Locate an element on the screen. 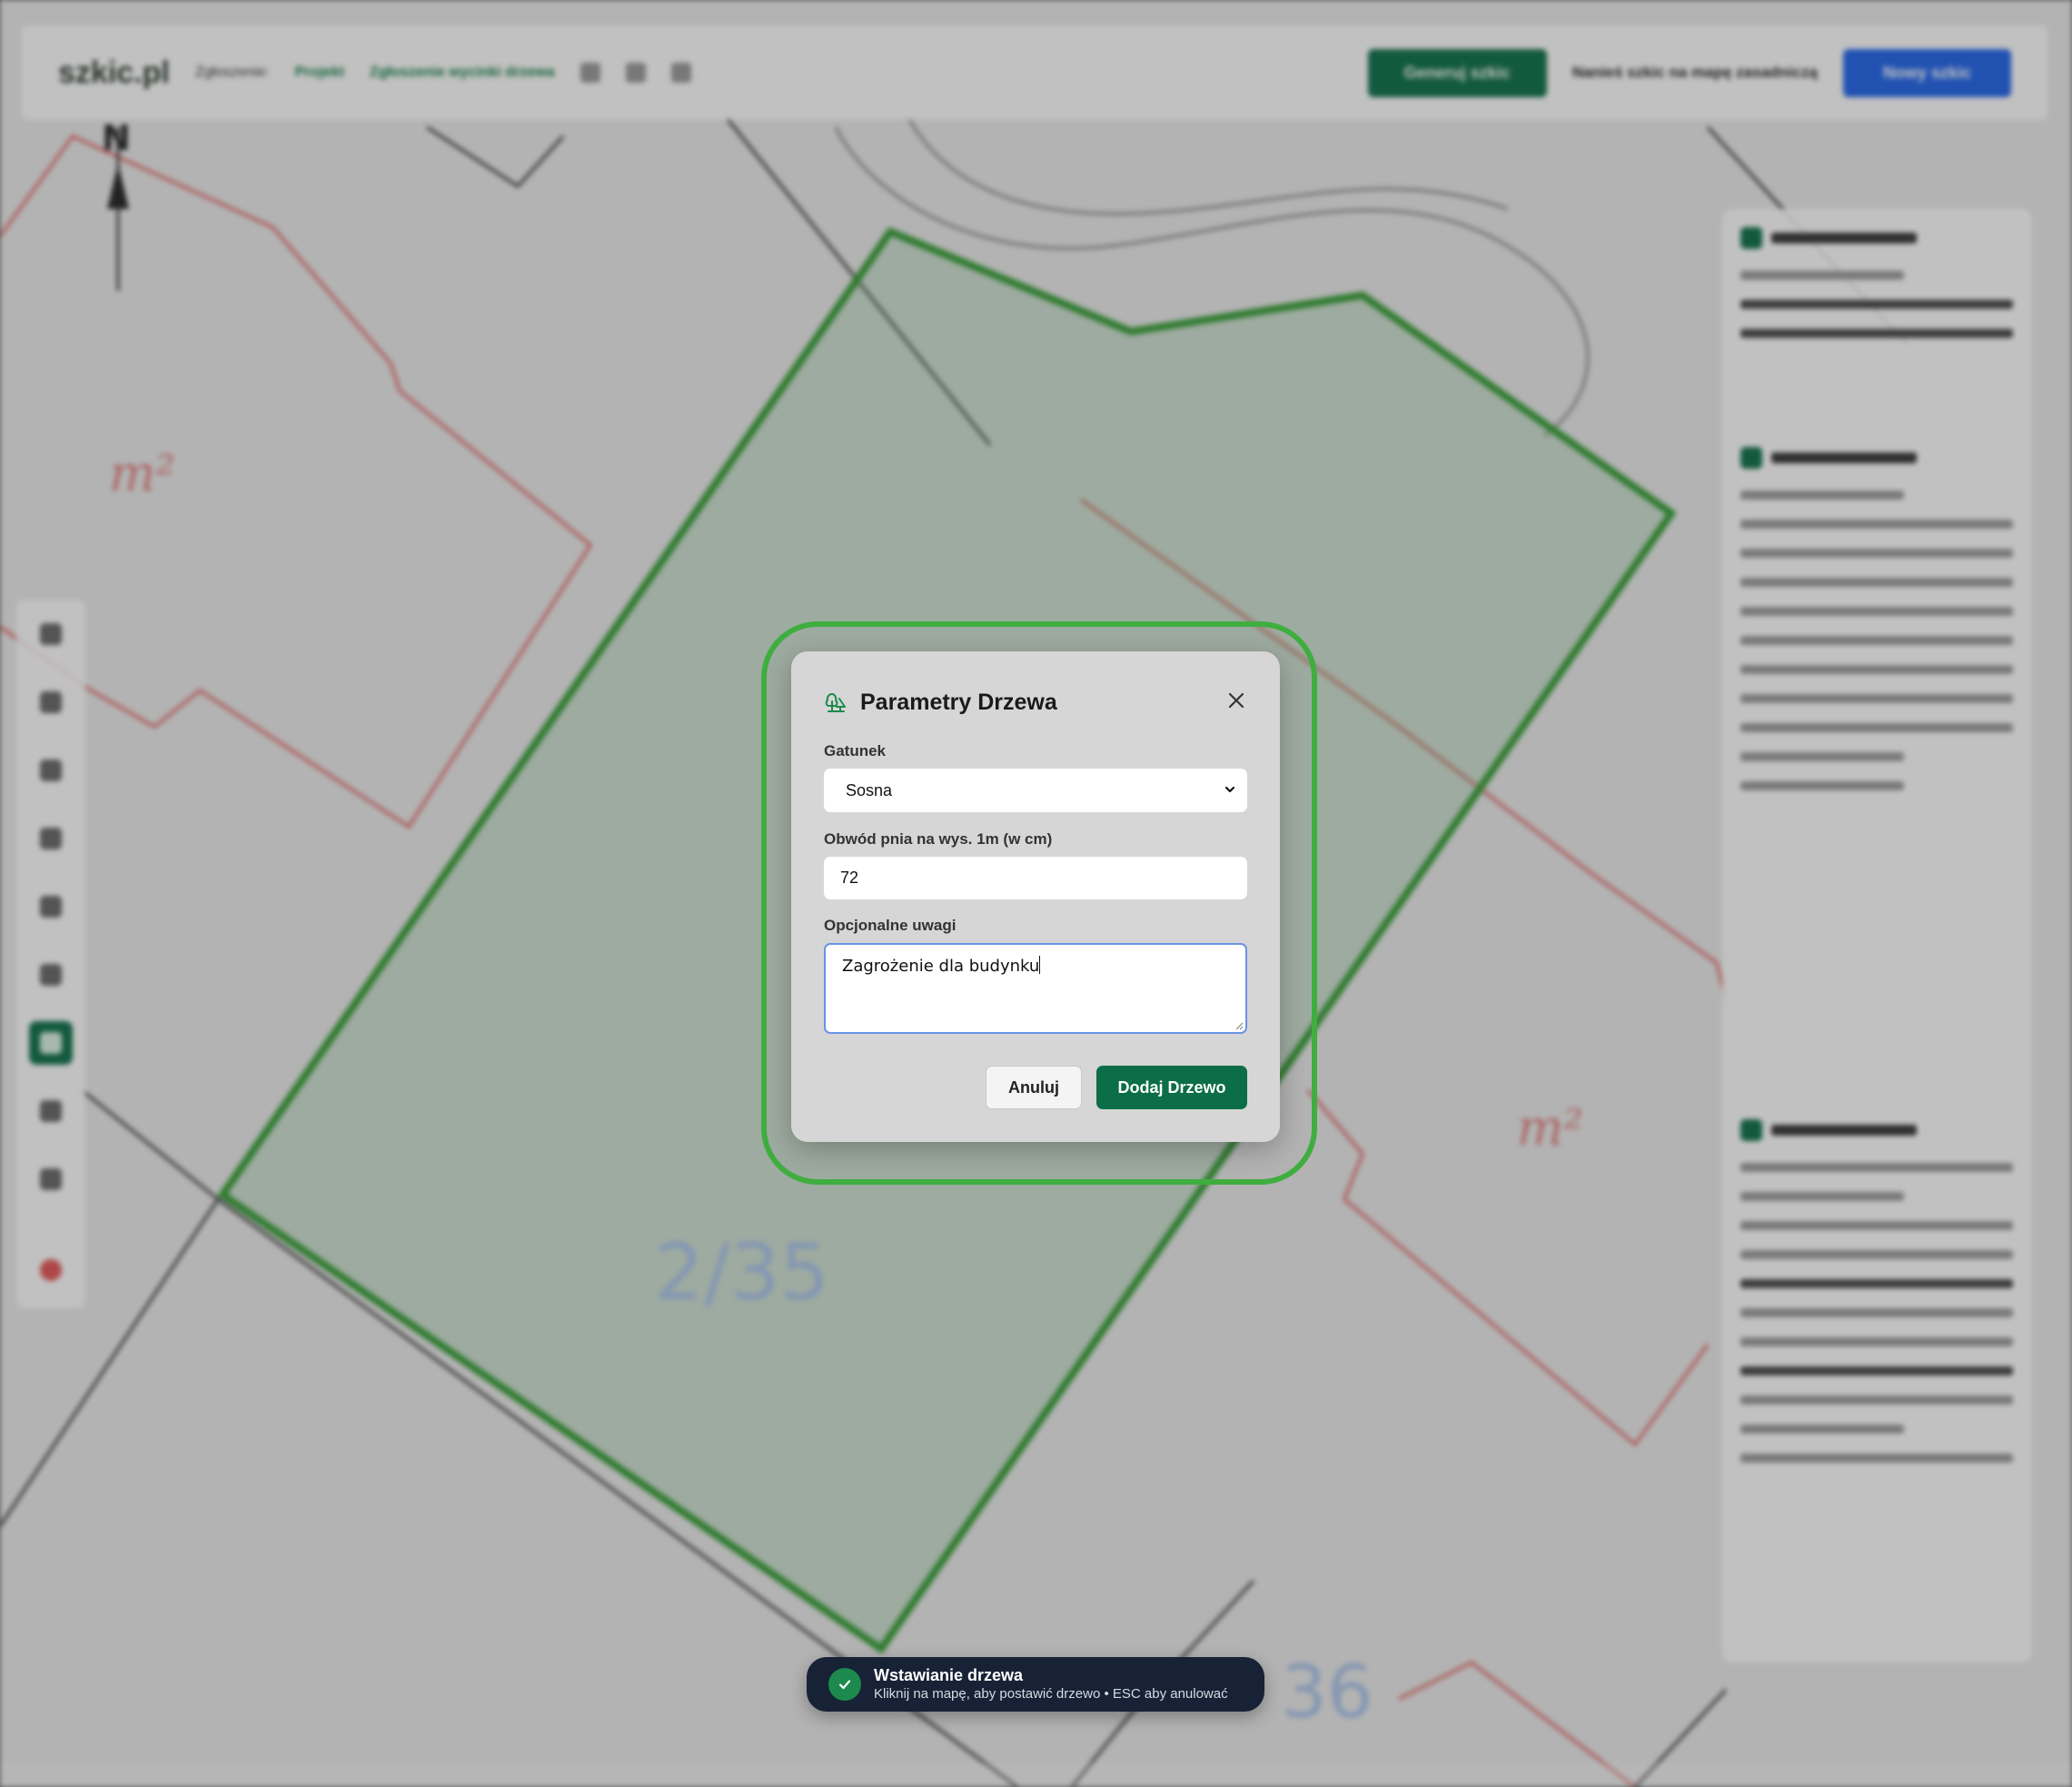 The height and width of the screenshot is (1787, 2072). check-icon is located at coordinates (844, 1685).